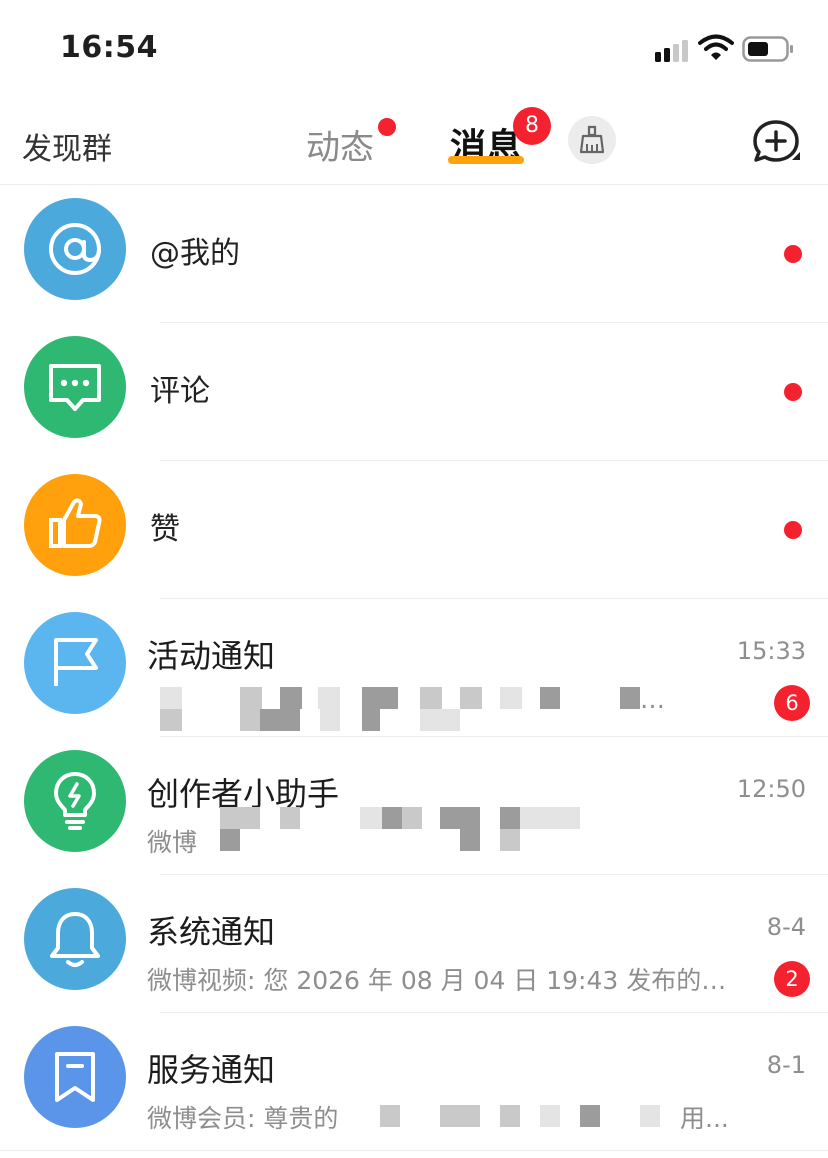  Describe the element at coordinates (414, 530) in the screenshot. I see `list-item-likes: 赞` at that location.